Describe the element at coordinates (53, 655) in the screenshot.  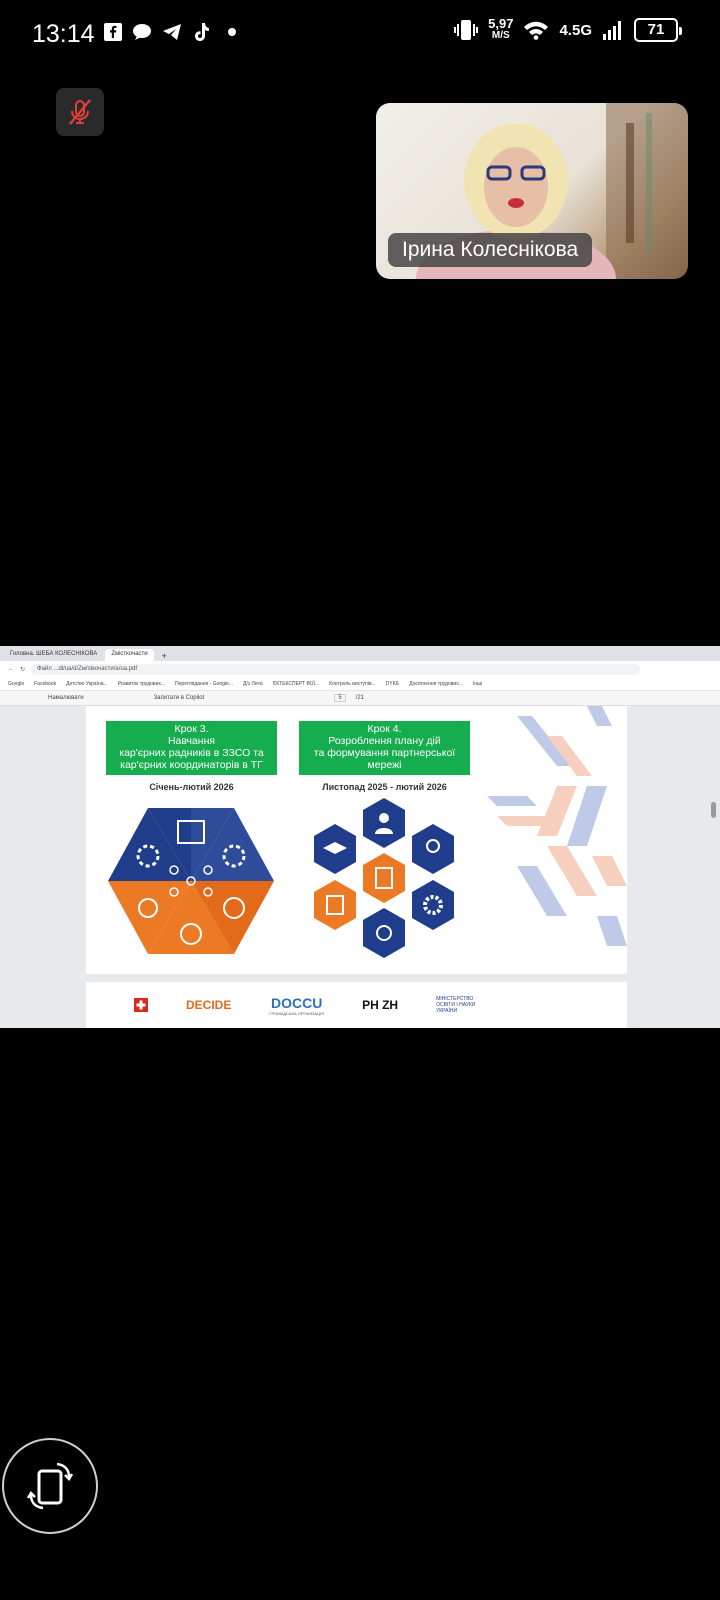
I see `browser-tab: Головна. ШЕБА КОЛЕСНІКОВА` at that location.